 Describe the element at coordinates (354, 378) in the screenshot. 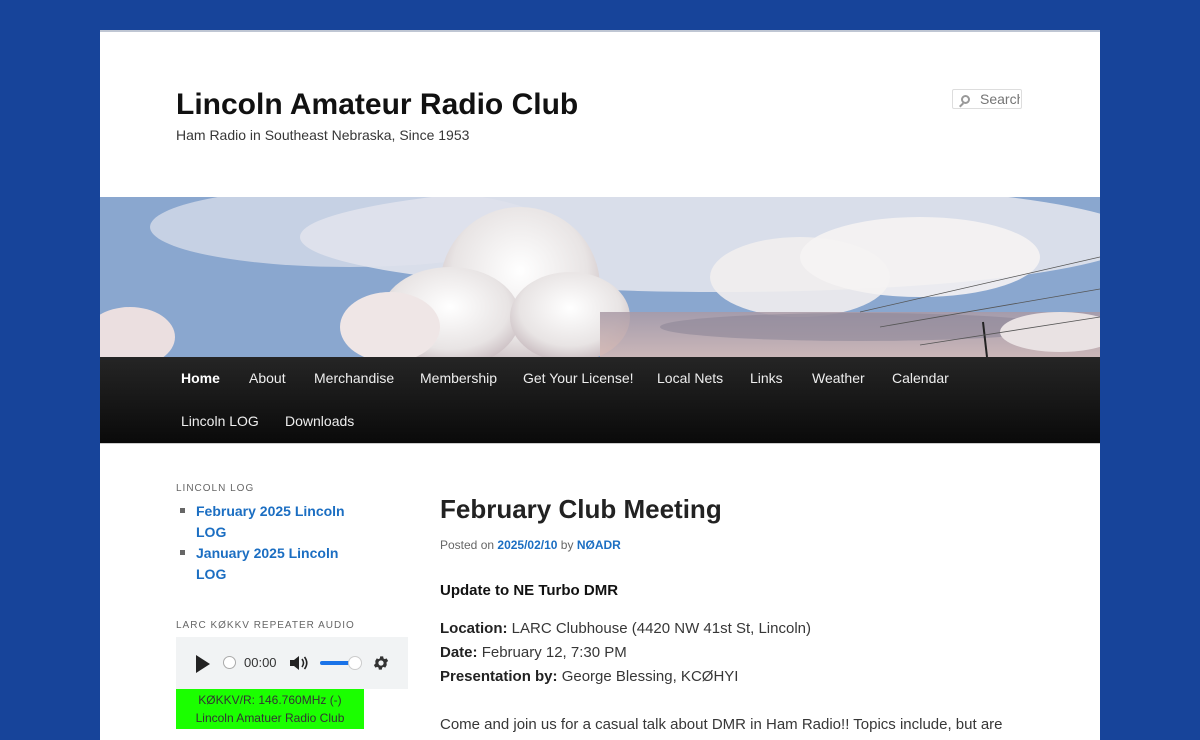

I see `nav-item-merchandise: Merchandise` at that location.